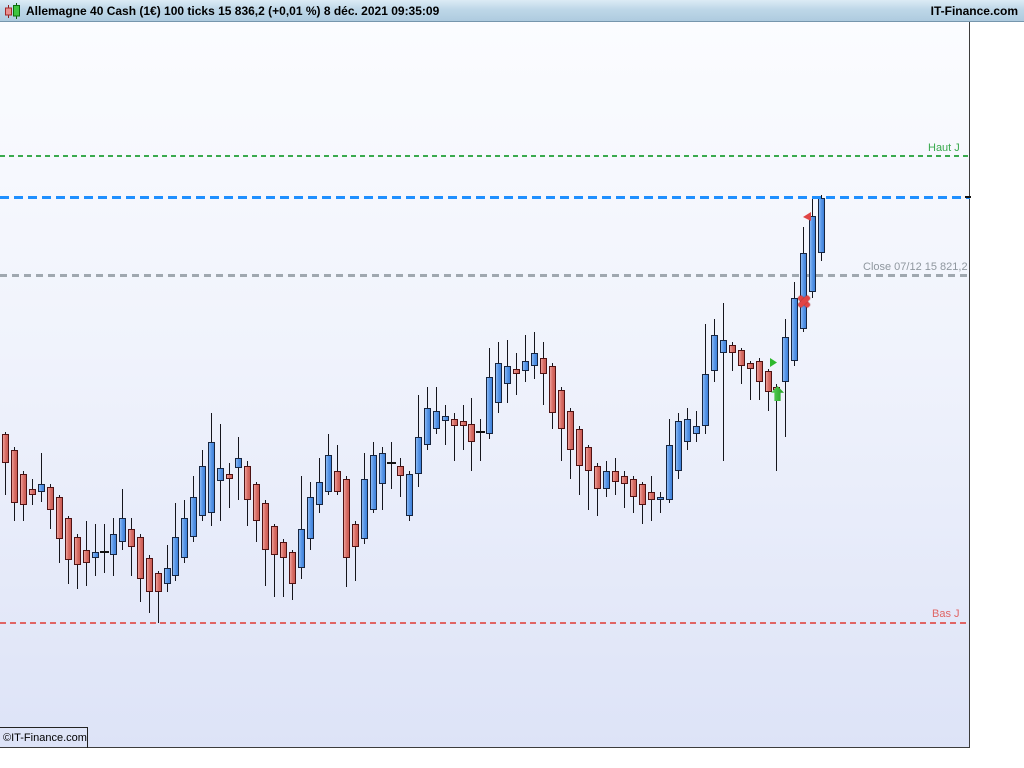  What do you see at coordinates (997, 395) in the screenshot?
I see `price-axis` at bounding box center [997, 395].